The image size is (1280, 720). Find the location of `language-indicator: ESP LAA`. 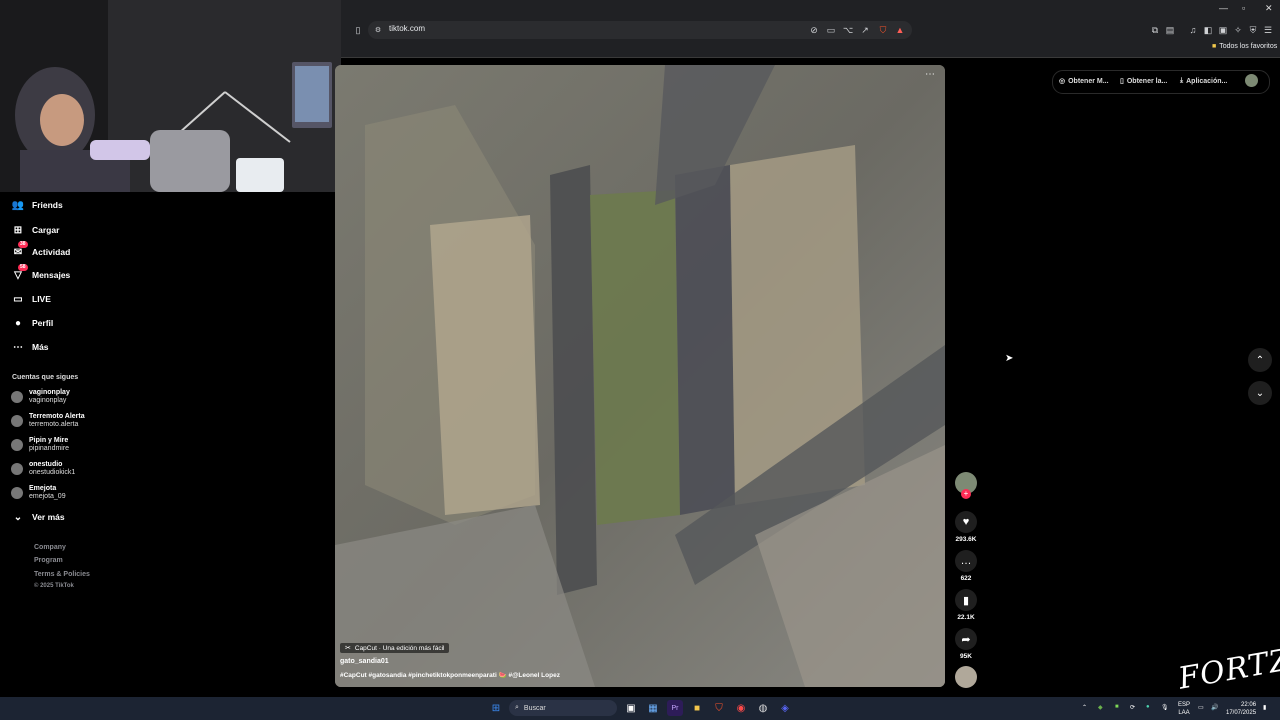

language-indicator: ESP LAA is located at coordinates (1184, 709).